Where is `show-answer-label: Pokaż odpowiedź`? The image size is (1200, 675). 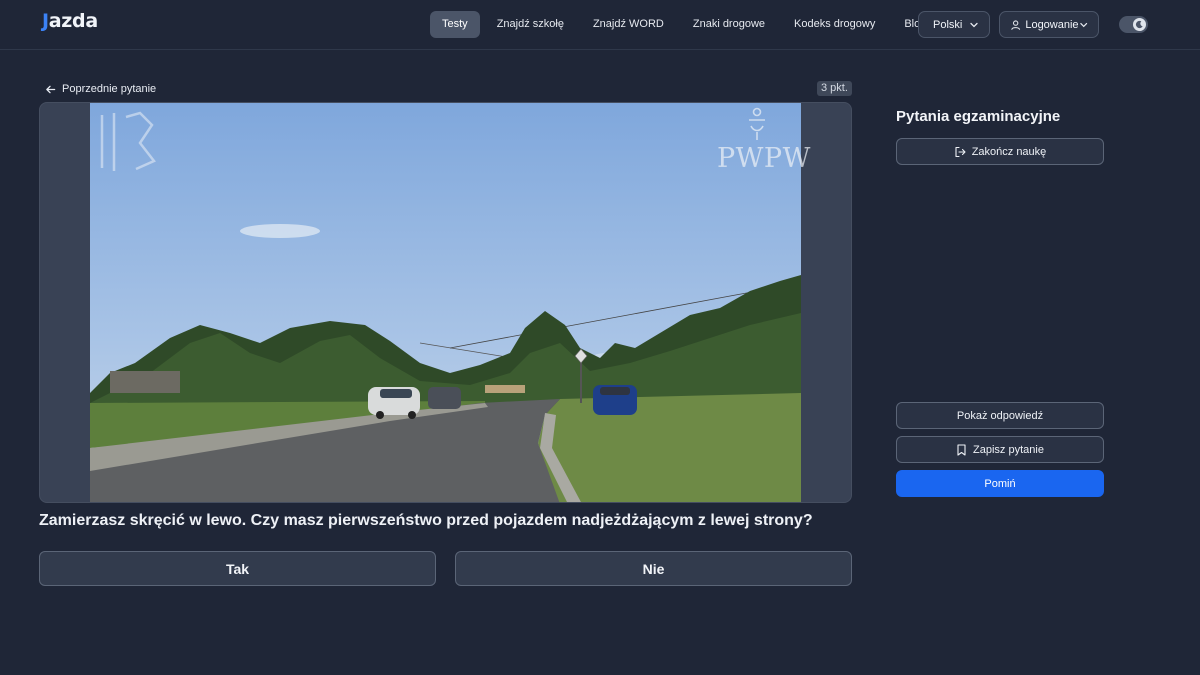
show-answer-label: Pokaż odpowiedź is located at coordinates (1000, 415).